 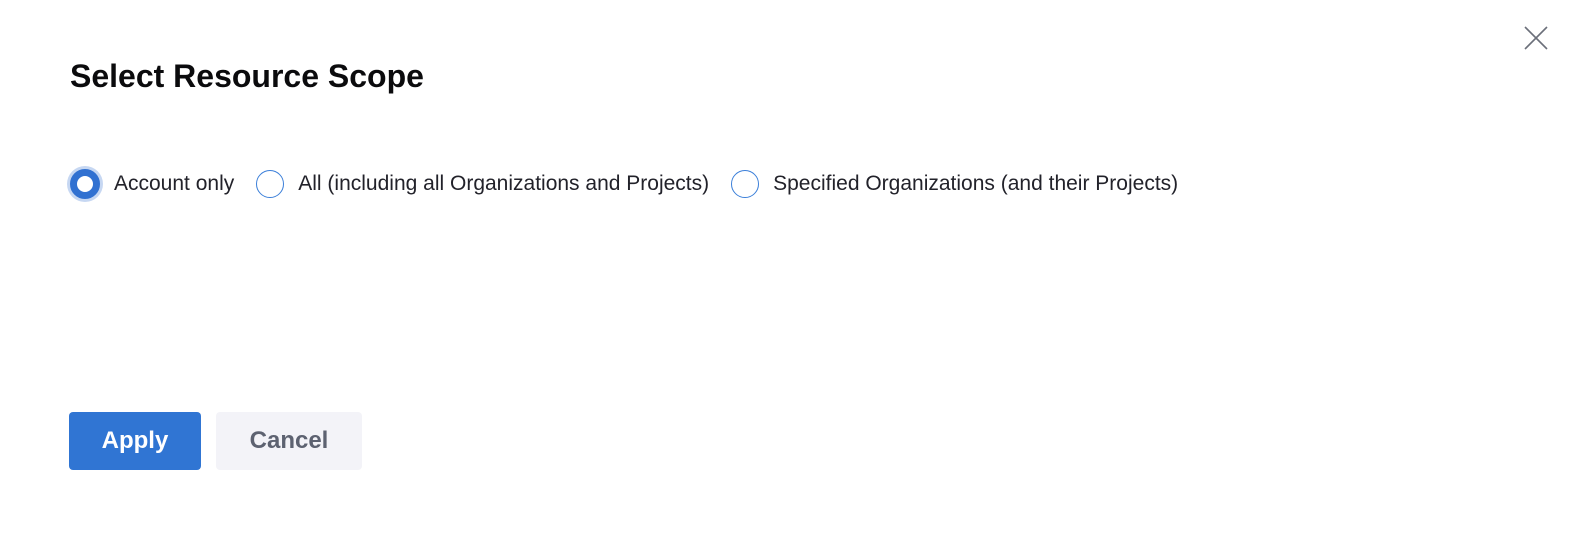 I want to click on dialog-actions: Apply Cancel, so click(x=215, y=441).